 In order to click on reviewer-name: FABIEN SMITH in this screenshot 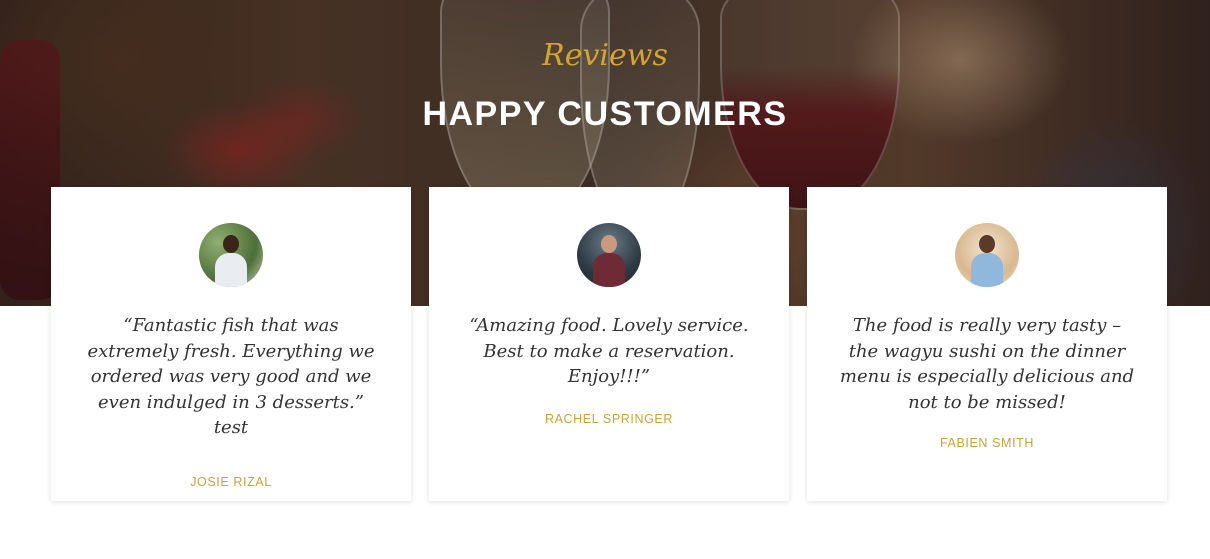, I will do `click(987, 443)`.